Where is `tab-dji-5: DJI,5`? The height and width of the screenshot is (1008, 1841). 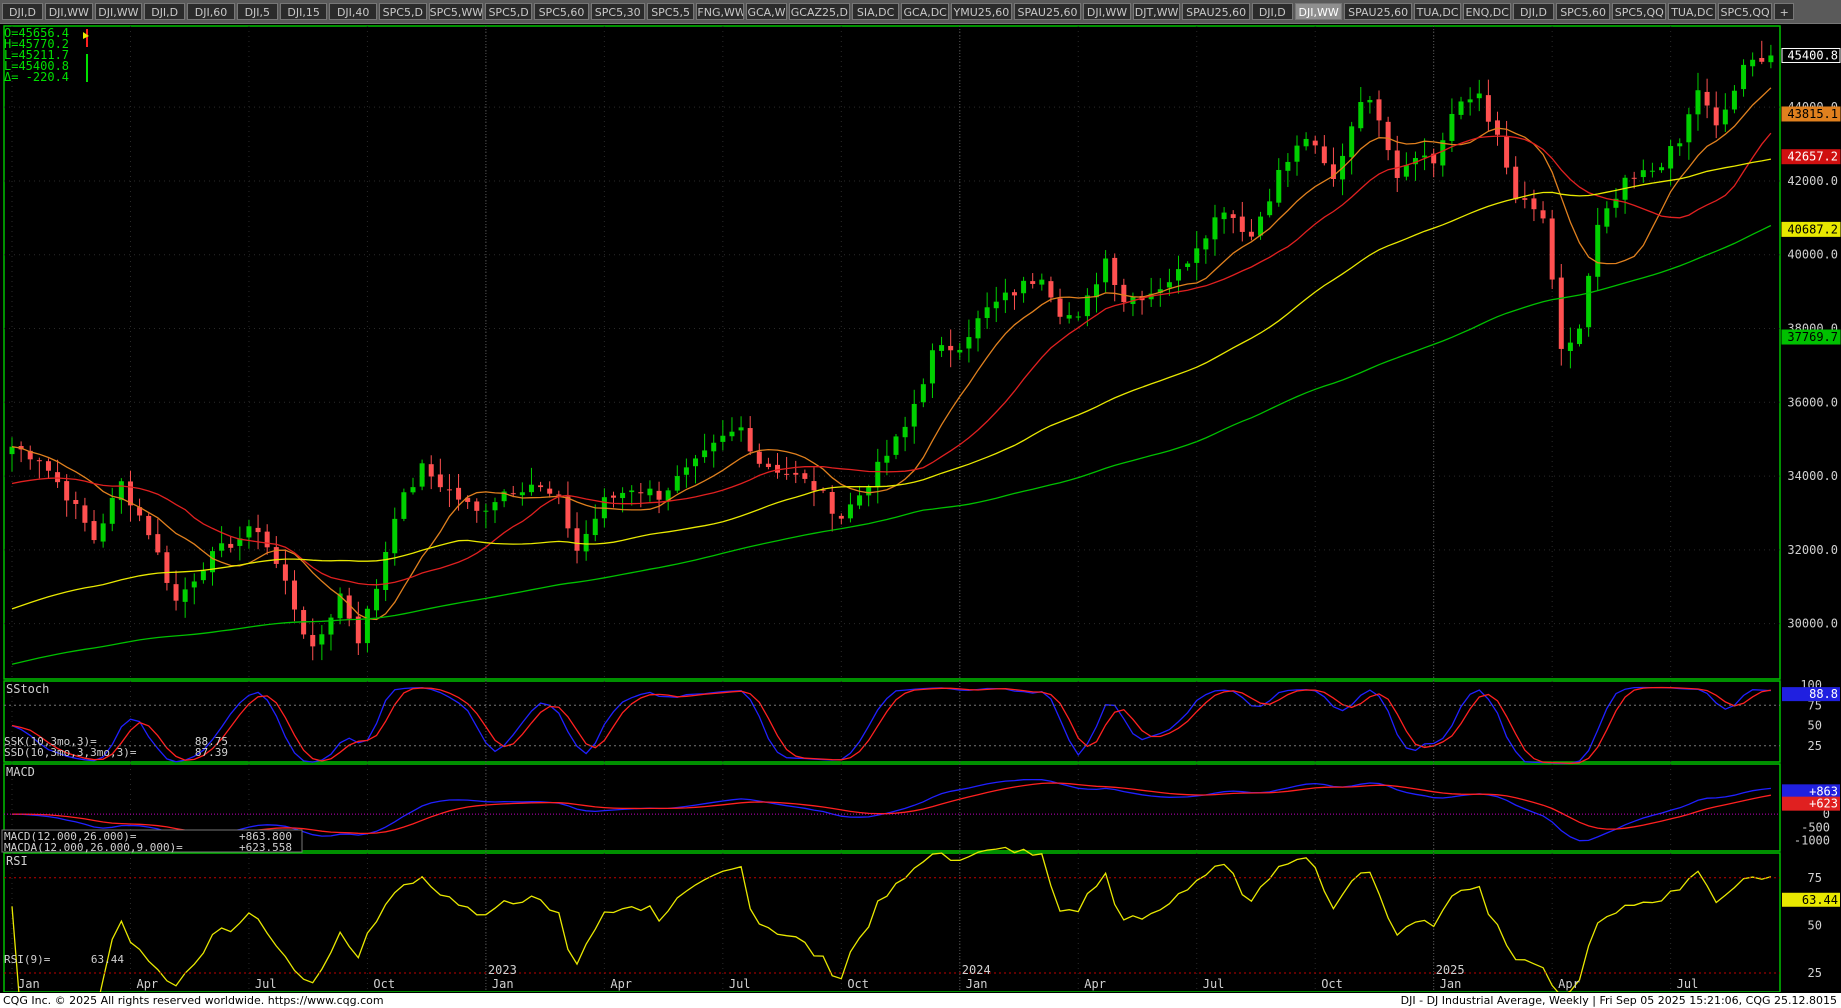
tab-dji-5: DJI,5 is located at coordinates (257, 11).